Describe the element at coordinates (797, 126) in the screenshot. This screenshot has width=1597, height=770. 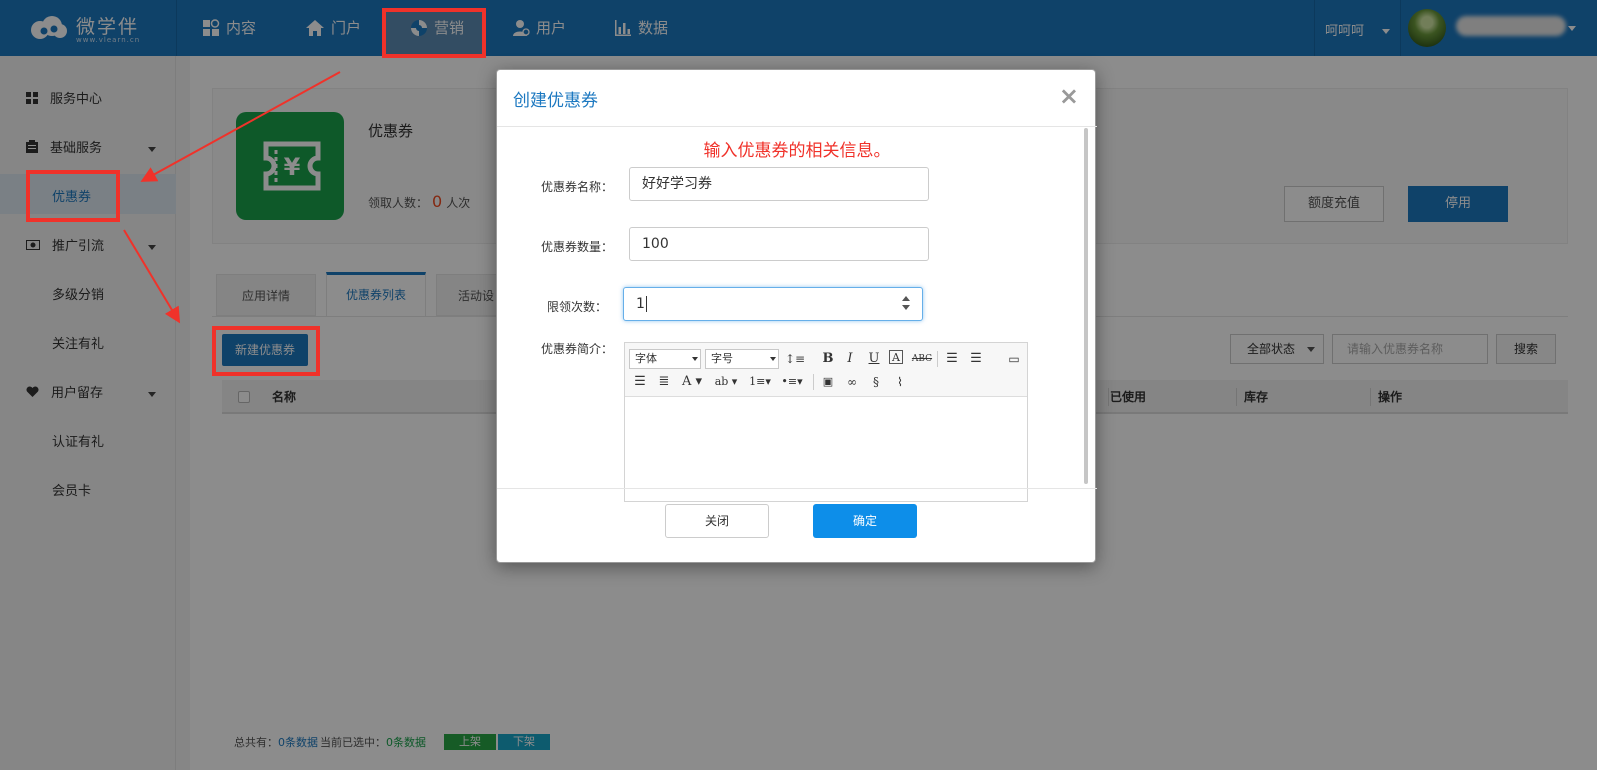
I see `dialog-header-divider` at that location.